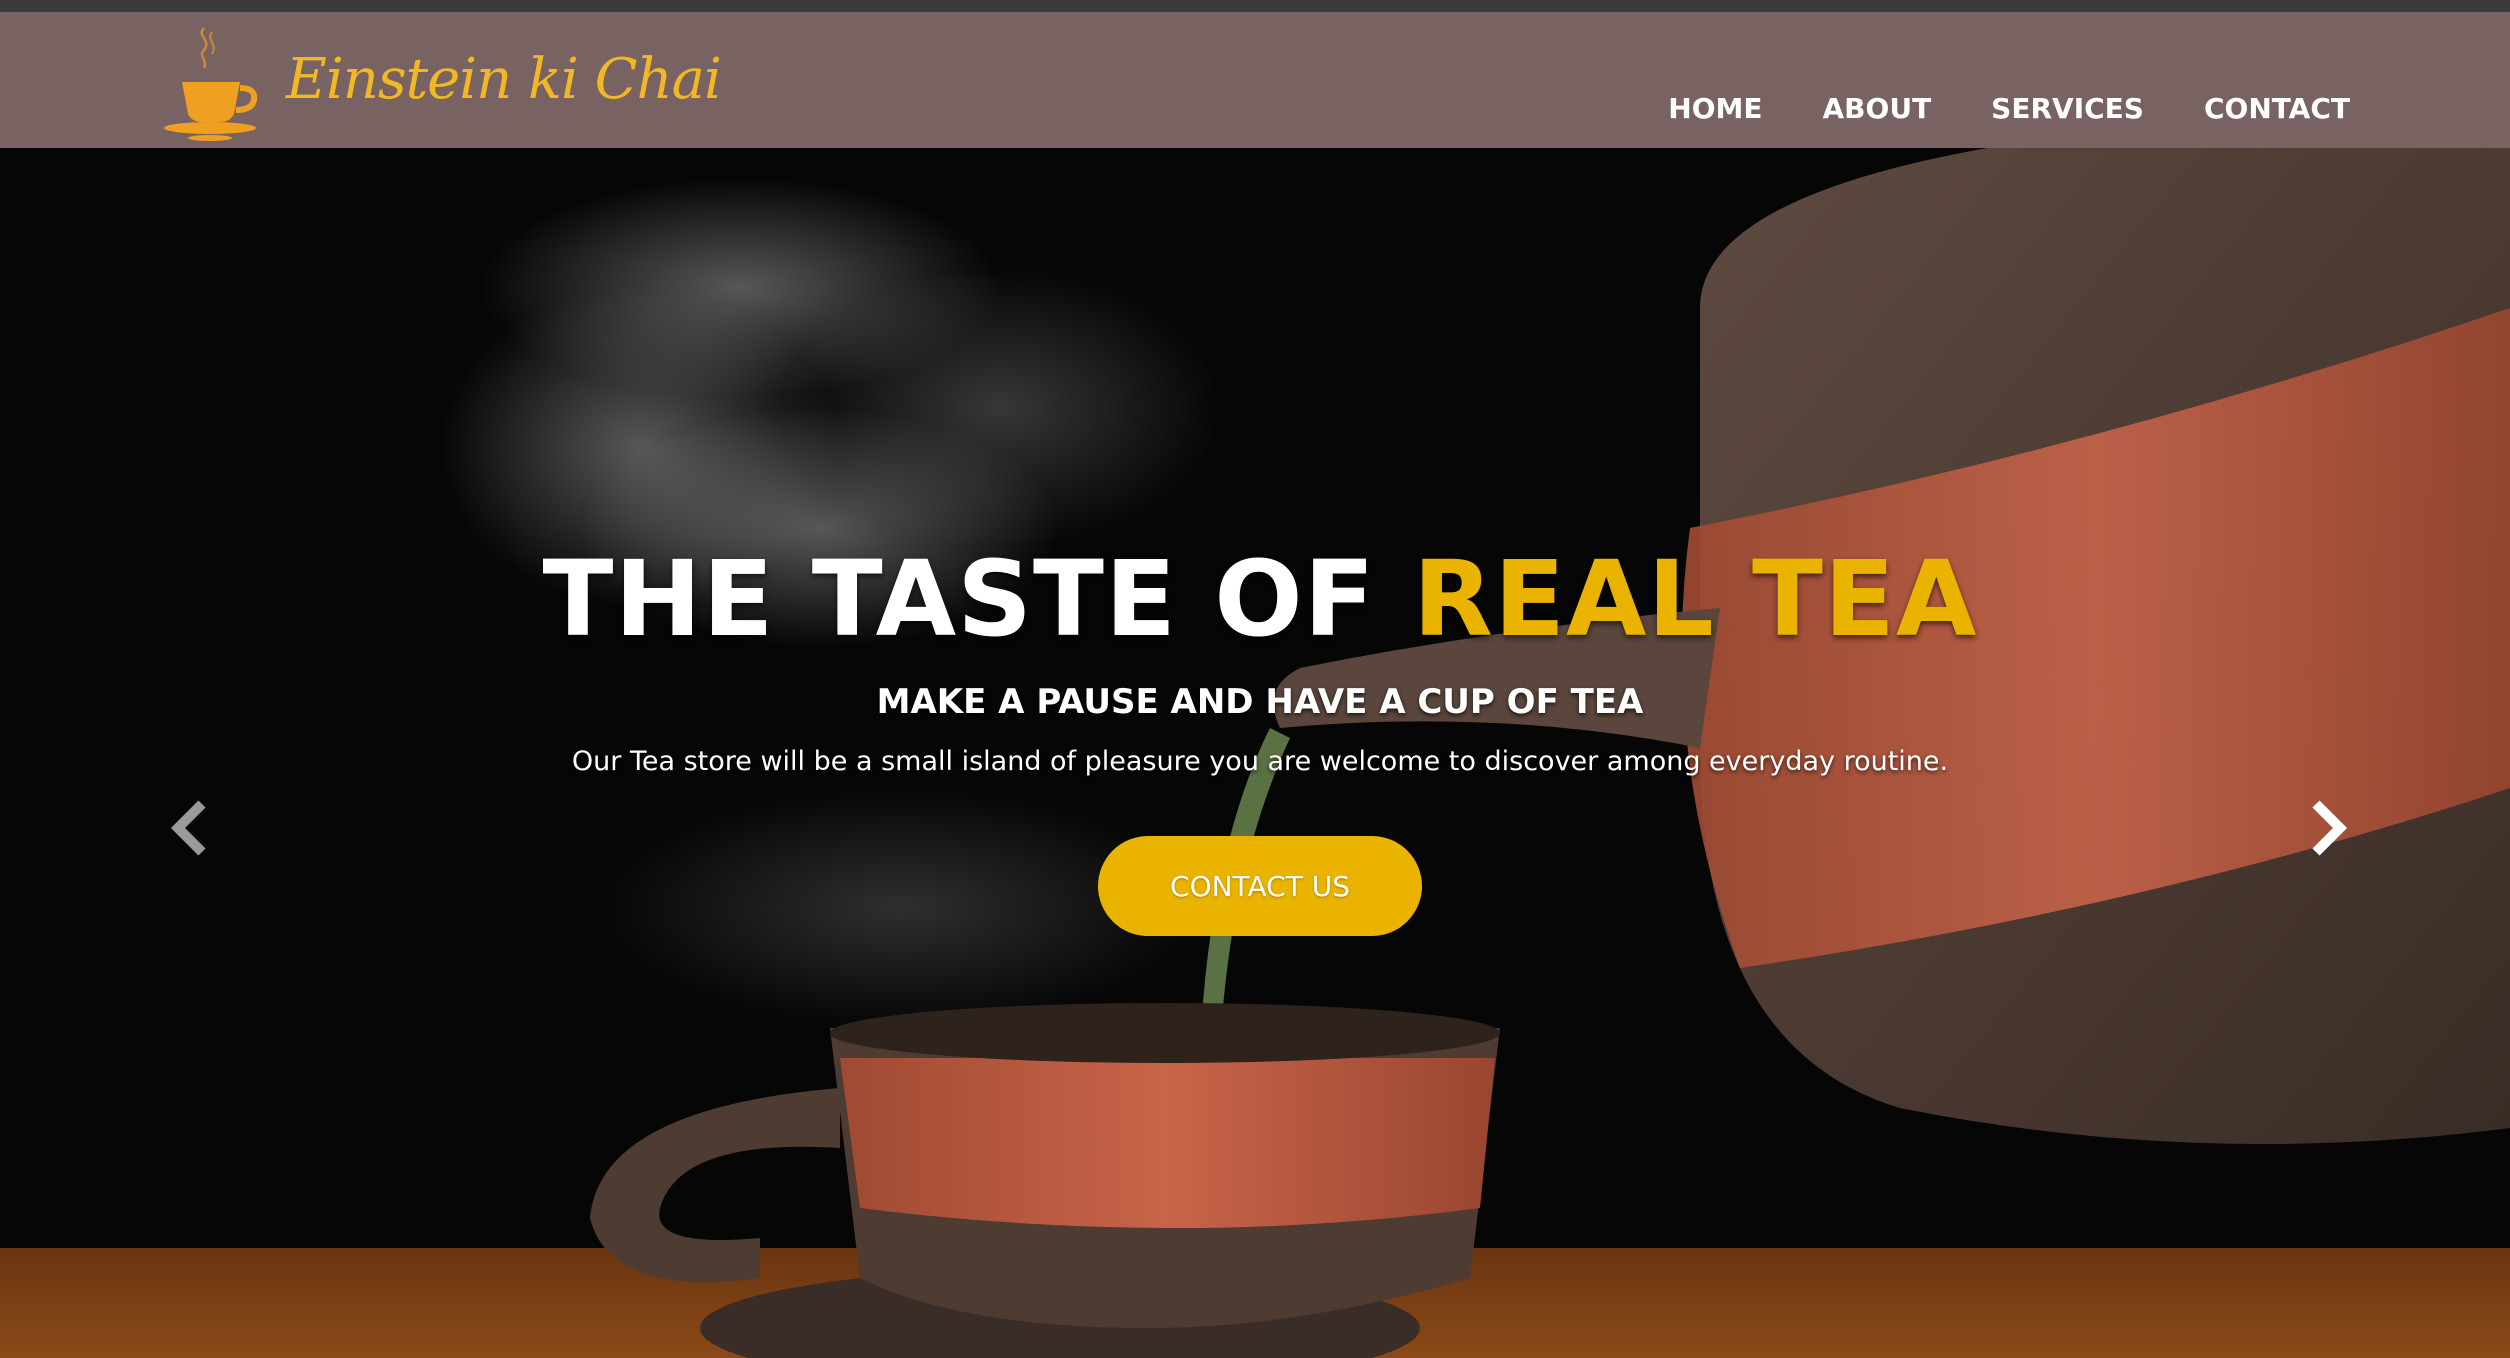 This screenshot has height=1358, width=2510. I want to click on nav-services: SERVICES, so click(2067, 108).